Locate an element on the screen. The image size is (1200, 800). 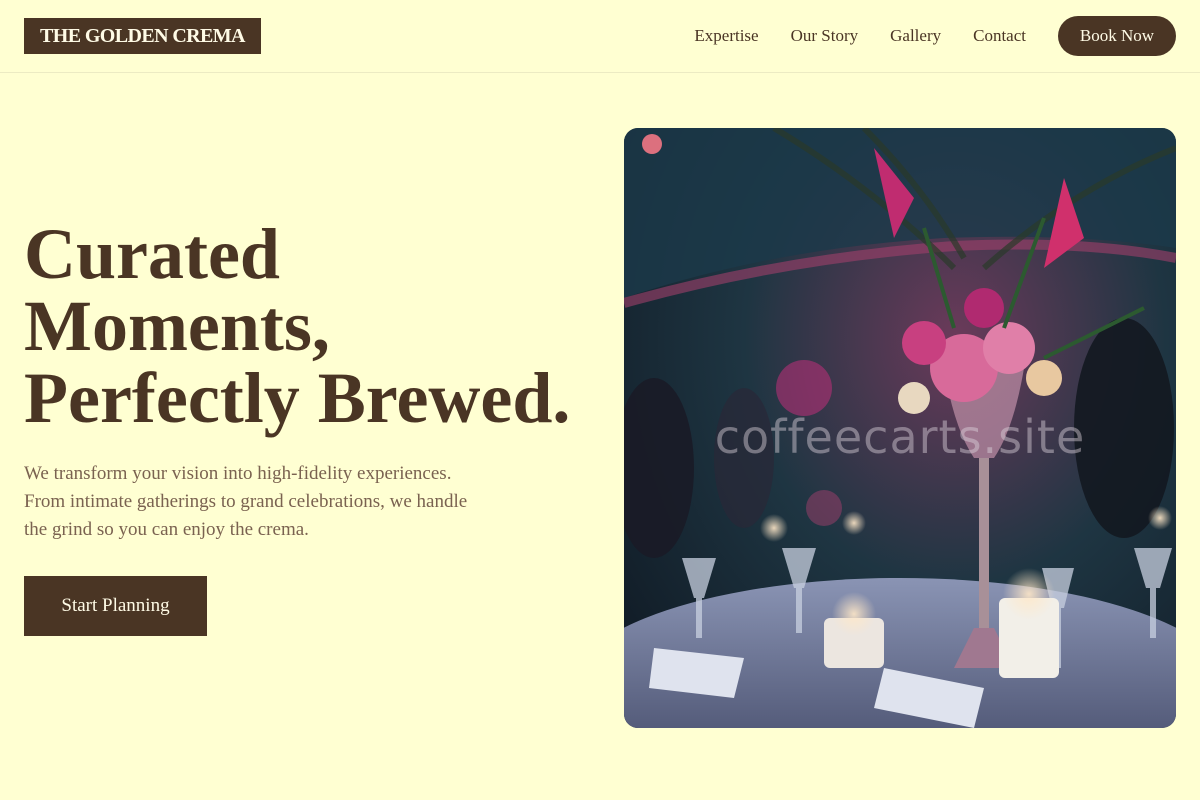
nav-link-contact: Contact is located at coordinates (999, 36).